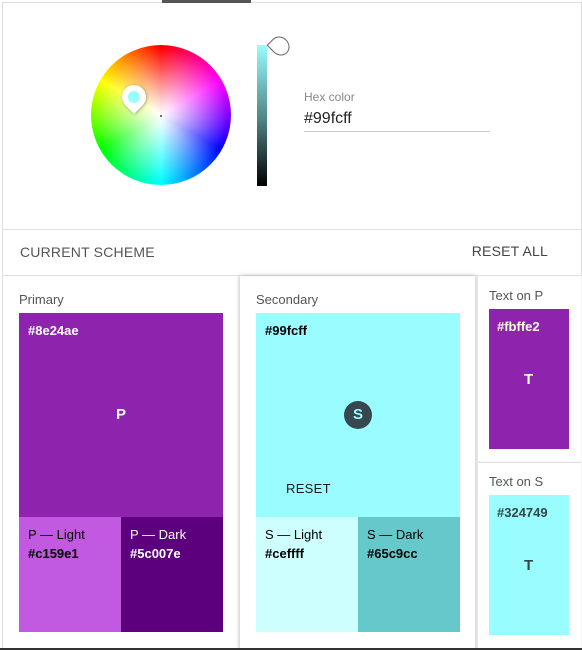 This screenshot has width=582, height=650. Describe the element at coordinates (392, 553) in the screenshot. I see `secondary-dark-code: #65c9cc` at that location.